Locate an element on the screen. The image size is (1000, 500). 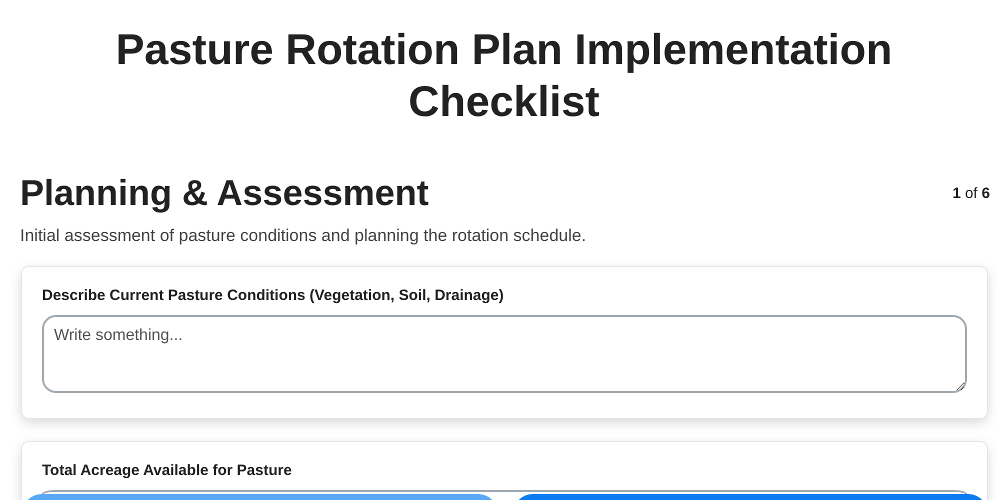
section-heading: Planning & Assessment is located at coordinates (224, 193).